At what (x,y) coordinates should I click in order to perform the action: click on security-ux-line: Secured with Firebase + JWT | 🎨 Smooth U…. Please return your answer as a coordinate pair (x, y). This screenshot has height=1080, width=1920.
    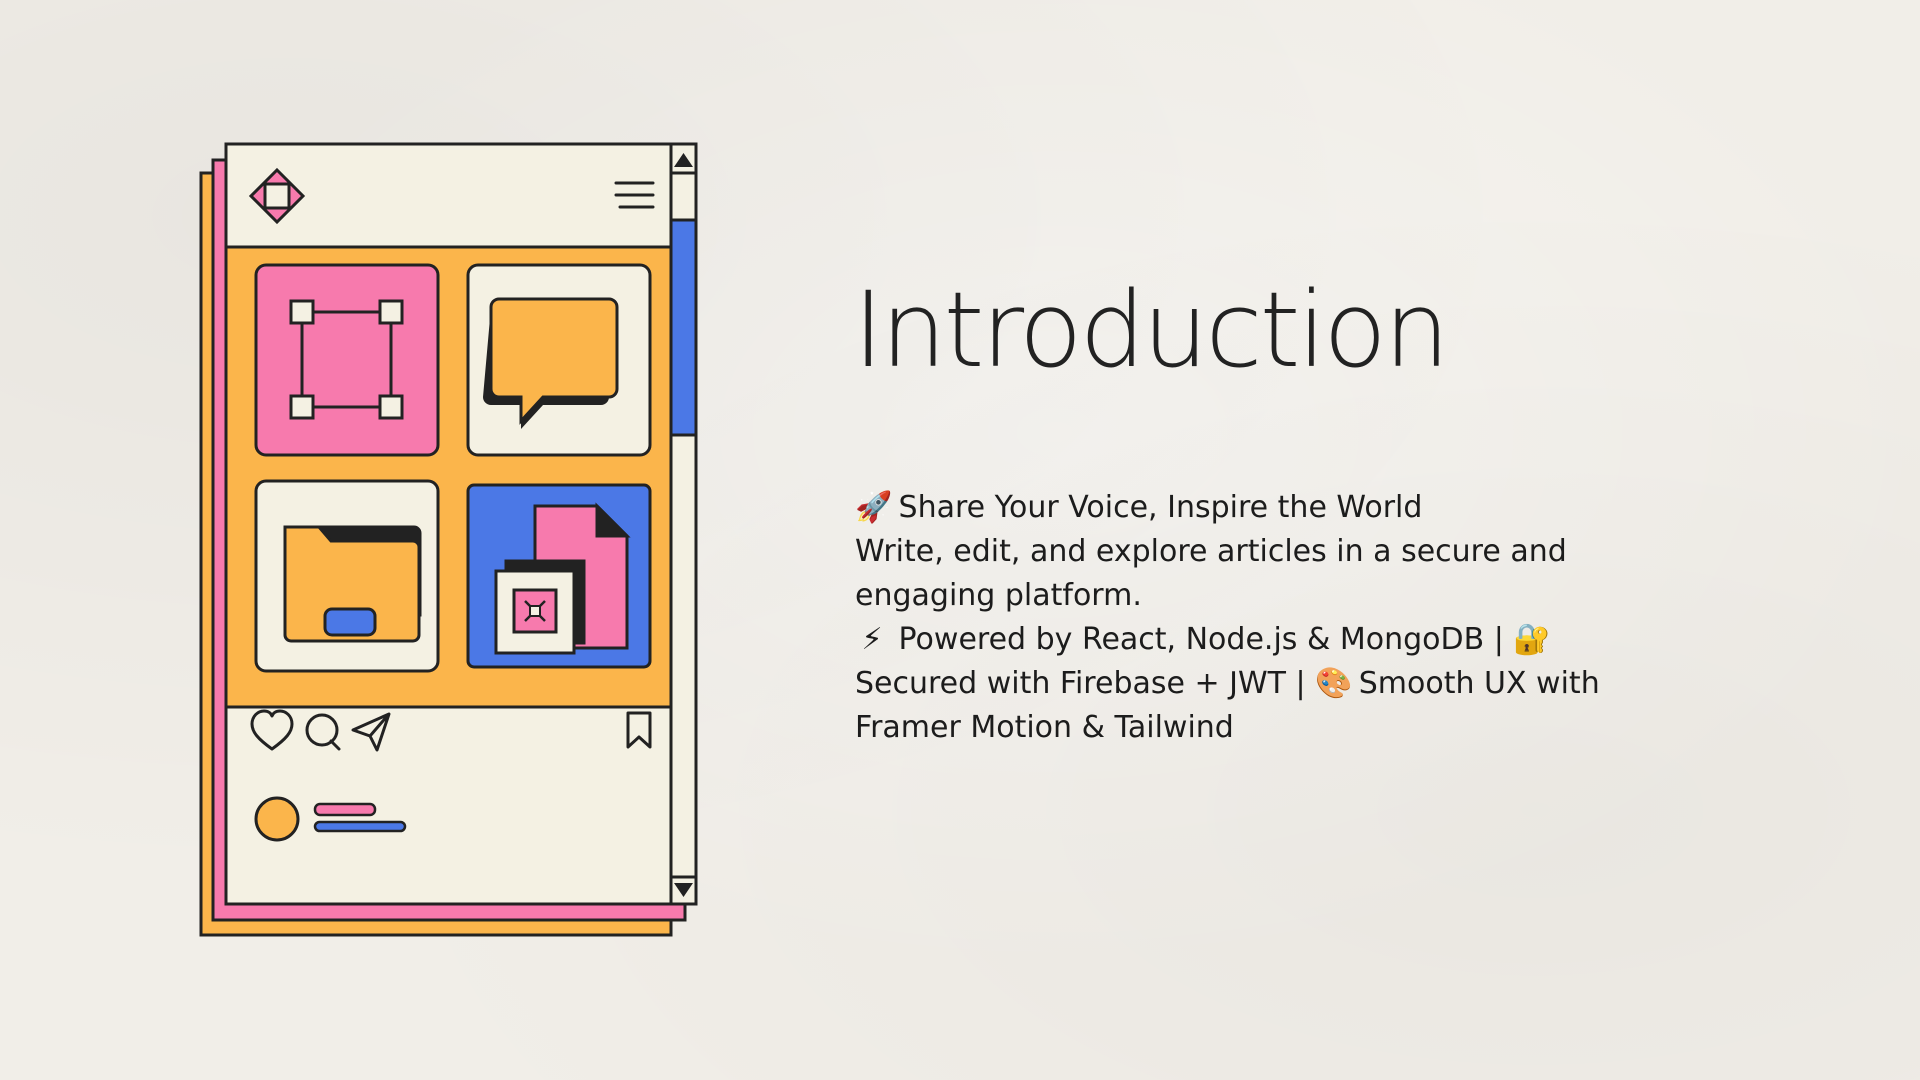
    Looking at the image, I should click on (1265, 684).